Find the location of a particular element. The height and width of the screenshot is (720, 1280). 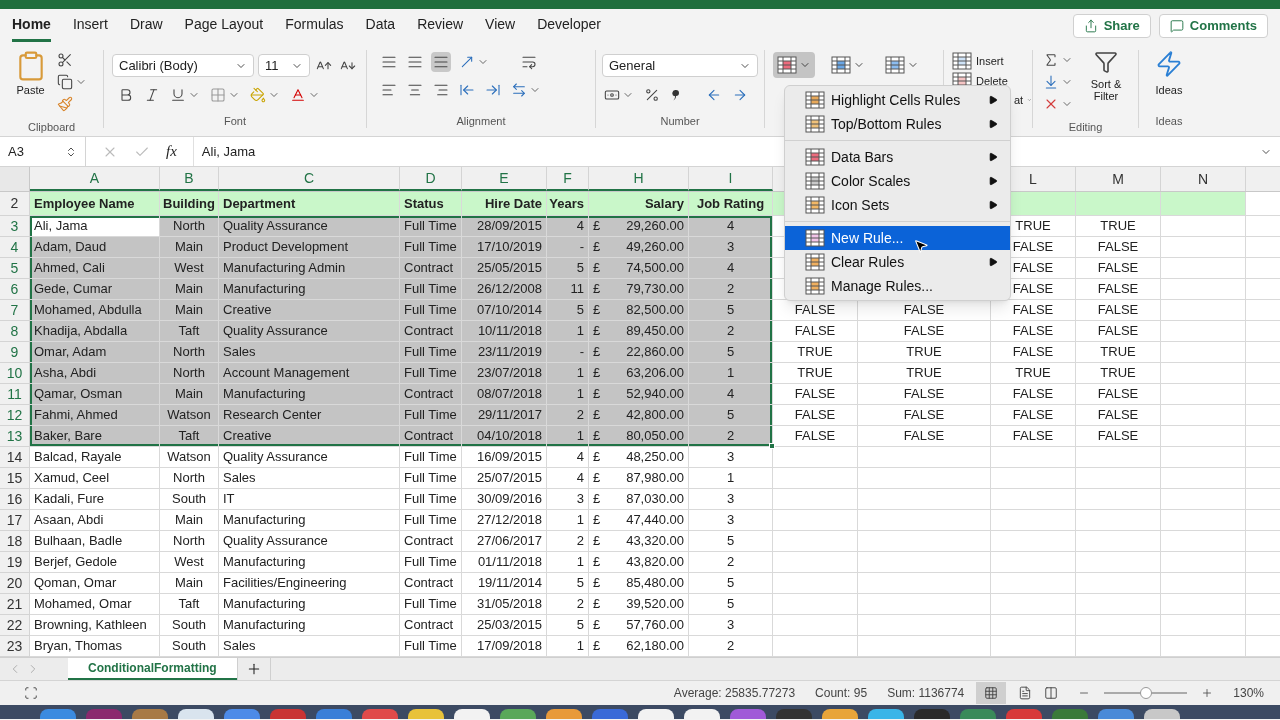

table-cell: Qoman, Omar is located at coordinates (95, 583).